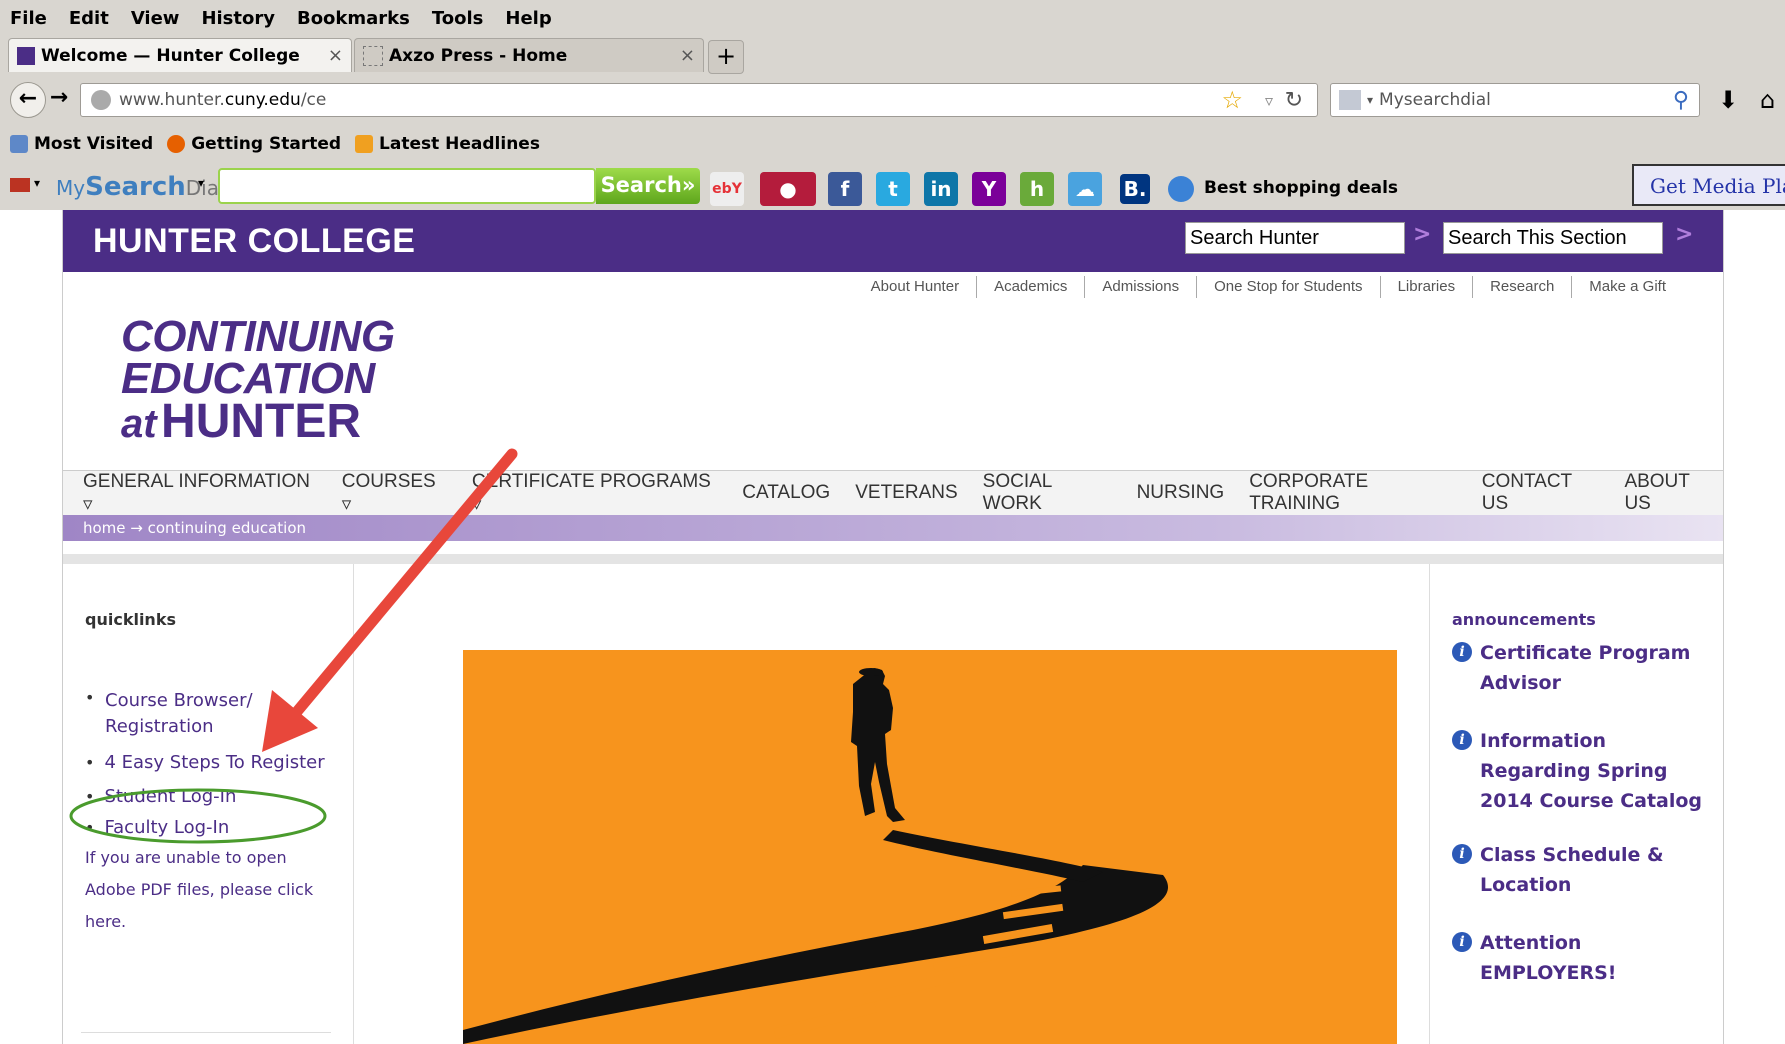  What do you see at coordinates (20, 185) in the screenshot?
I see `flag-icon` at bounding box center [20, 185].